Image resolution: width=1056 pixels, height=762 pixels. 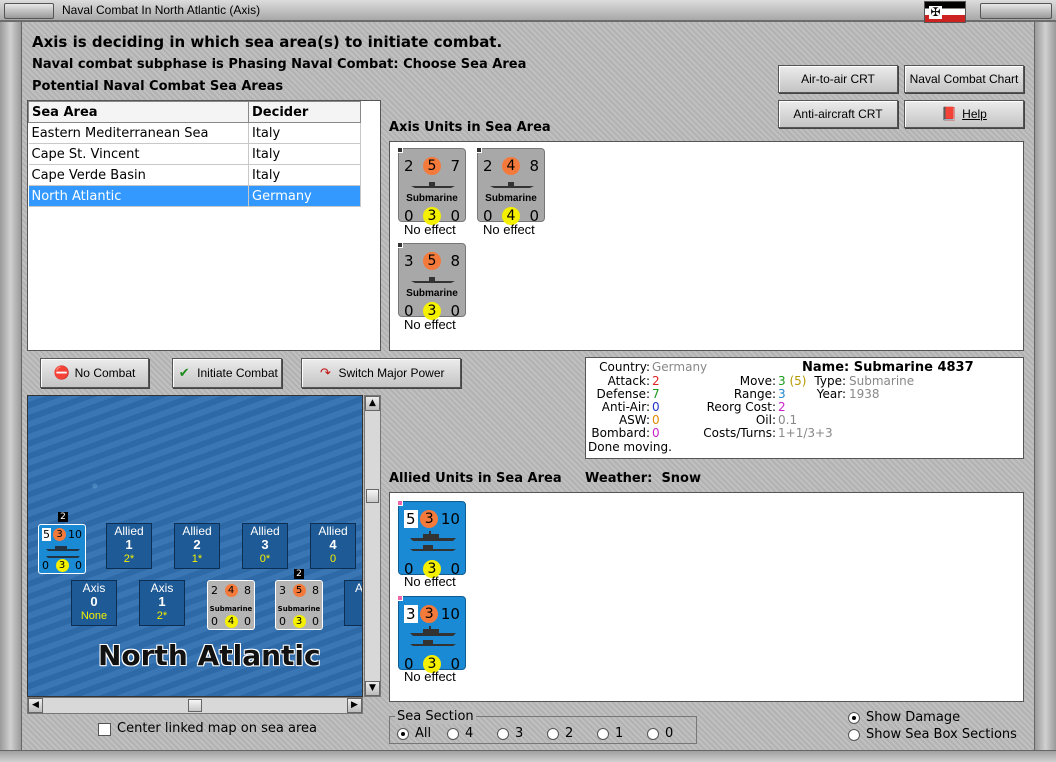 What do you see at coordinates (949, 113) in the screenshot?
I see `book-icon: 📕` at bounding box center [949, 113].